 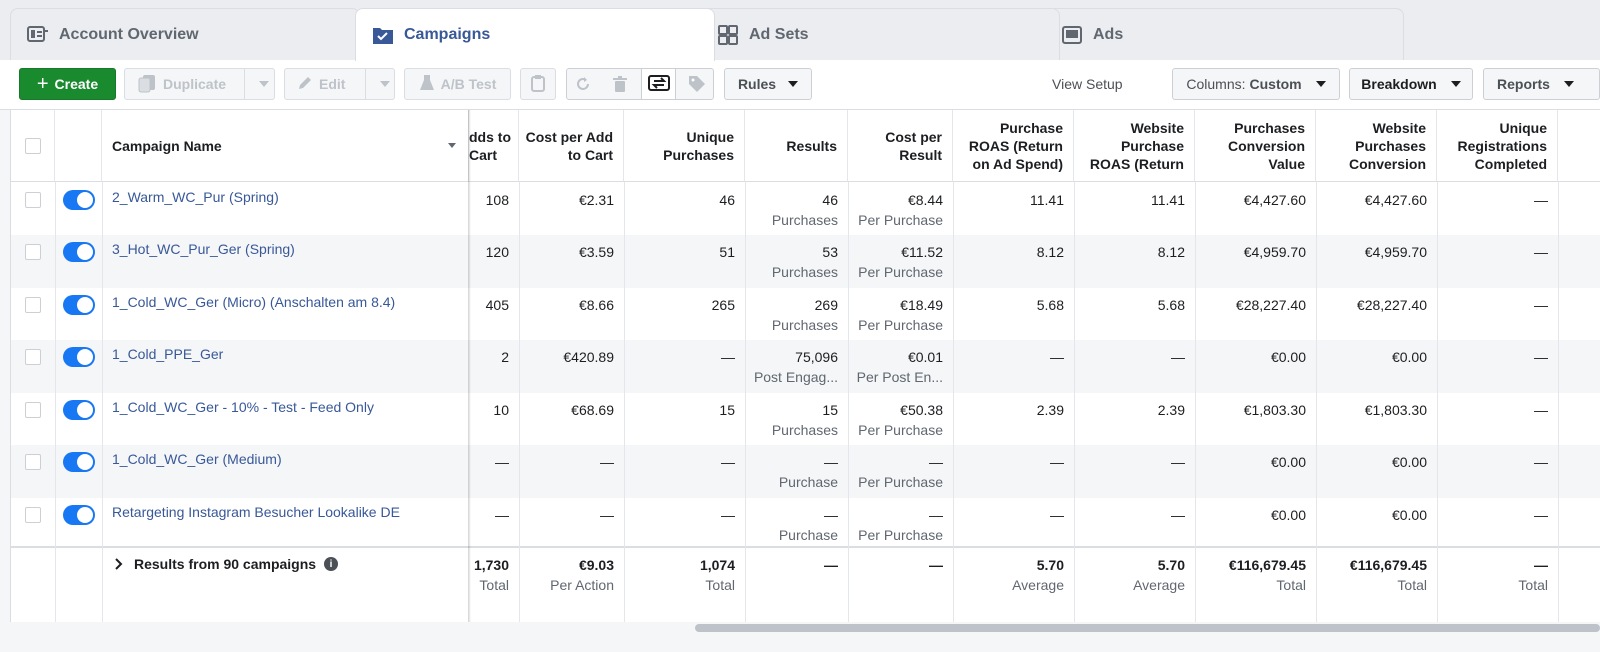 I want to click on cell-roas: —, so click(x=1009, y=515).